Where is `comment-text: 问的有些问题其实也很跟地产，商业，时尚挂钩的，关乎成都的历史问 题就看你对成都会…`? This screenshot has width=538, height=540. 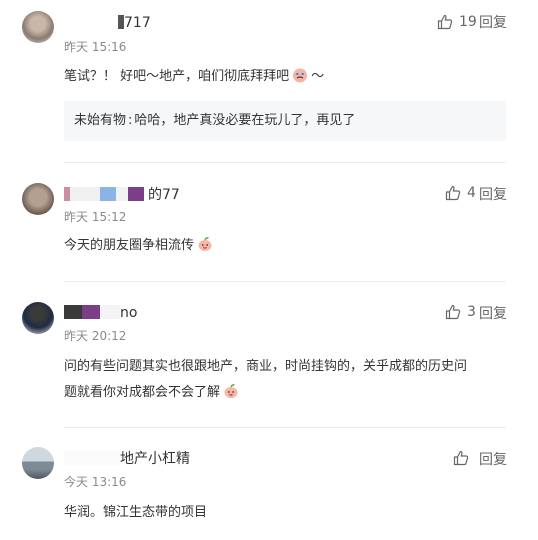 comment-text: 问的有些问题其实也很跟地产，商业，时尚挂钩的，关乎成都的历史问 题就看你对成都会… is located at coordinates (265, 380).